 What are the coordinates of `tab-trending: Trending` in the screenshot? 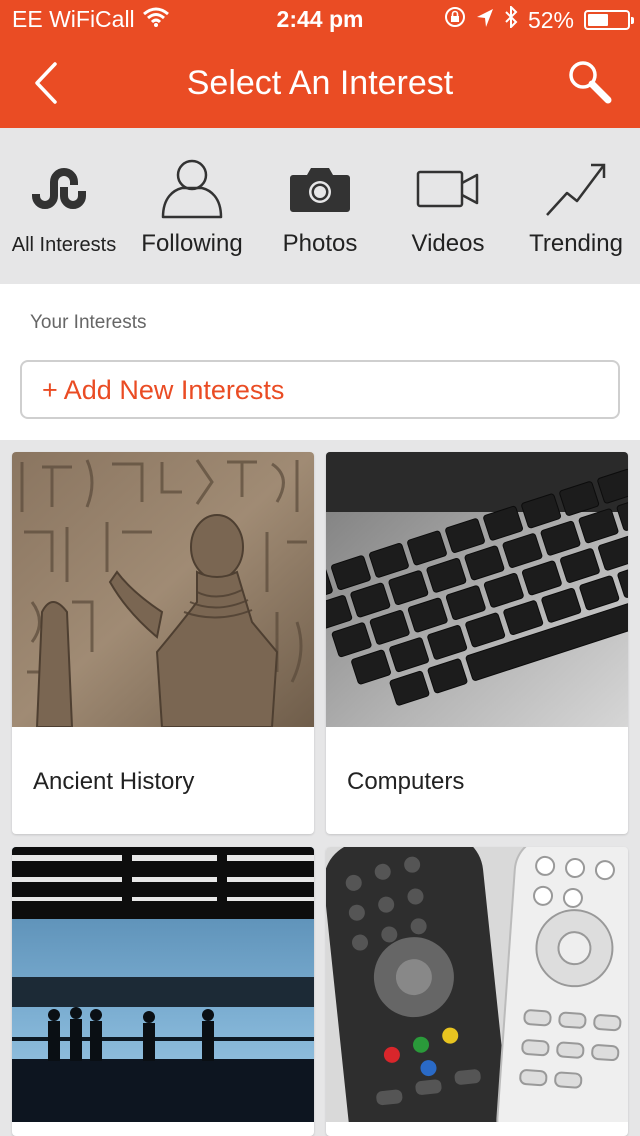 It's located at (576, 206).